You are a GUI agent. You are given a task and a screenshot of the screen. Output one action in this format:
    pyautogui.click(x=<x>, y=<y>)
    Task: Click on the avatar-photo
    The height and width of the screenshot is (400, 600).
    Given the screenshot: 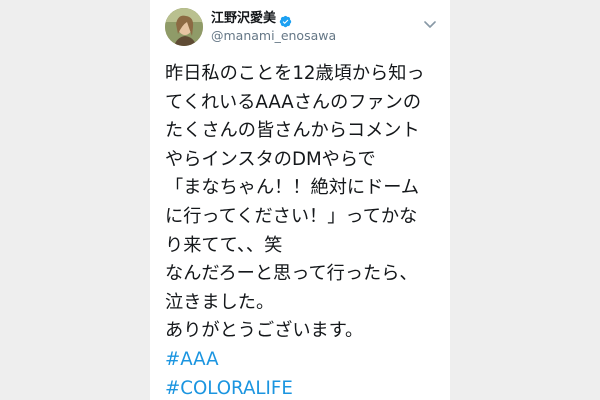 What is the action you would take?
    pyautogui.click(x=184, y=27)
    